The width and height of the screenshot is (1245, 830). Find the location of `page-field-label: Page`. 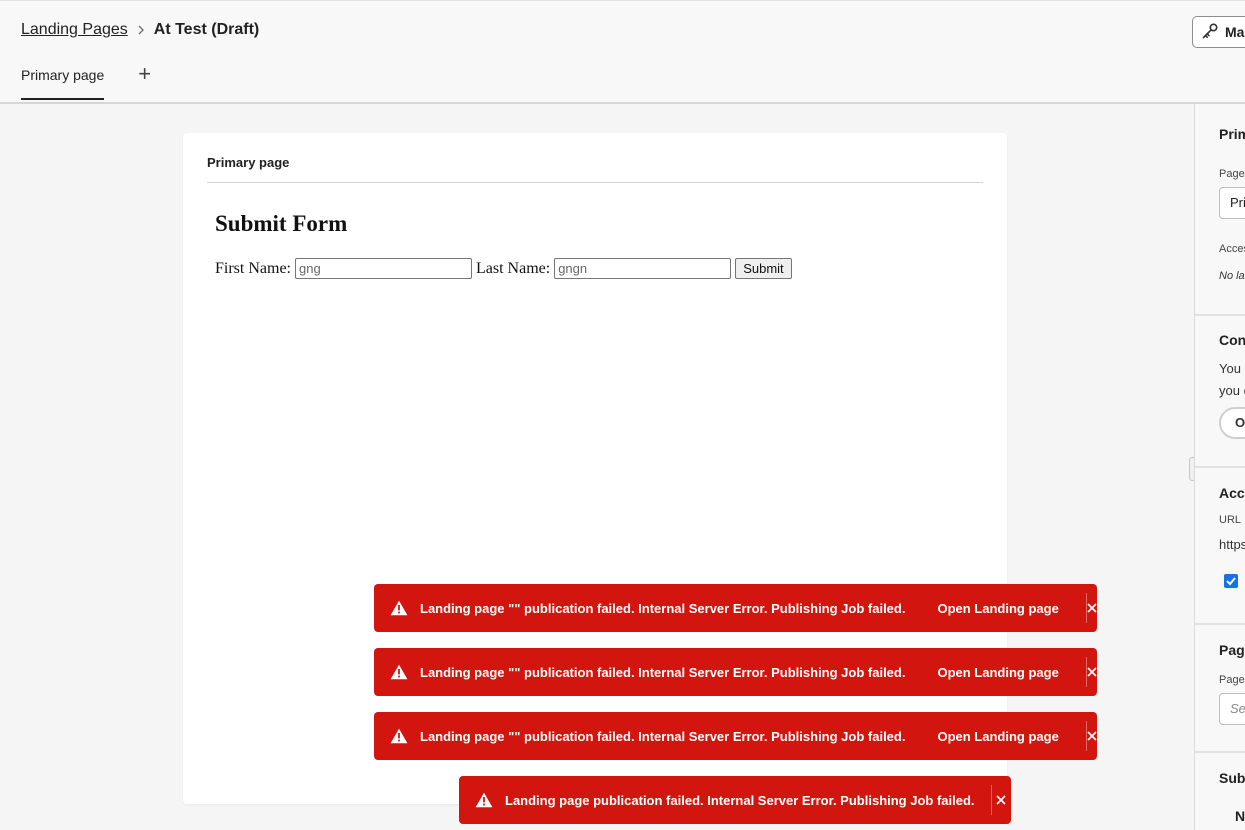

page-field-label: Page is located at coordinates (1232, 174).